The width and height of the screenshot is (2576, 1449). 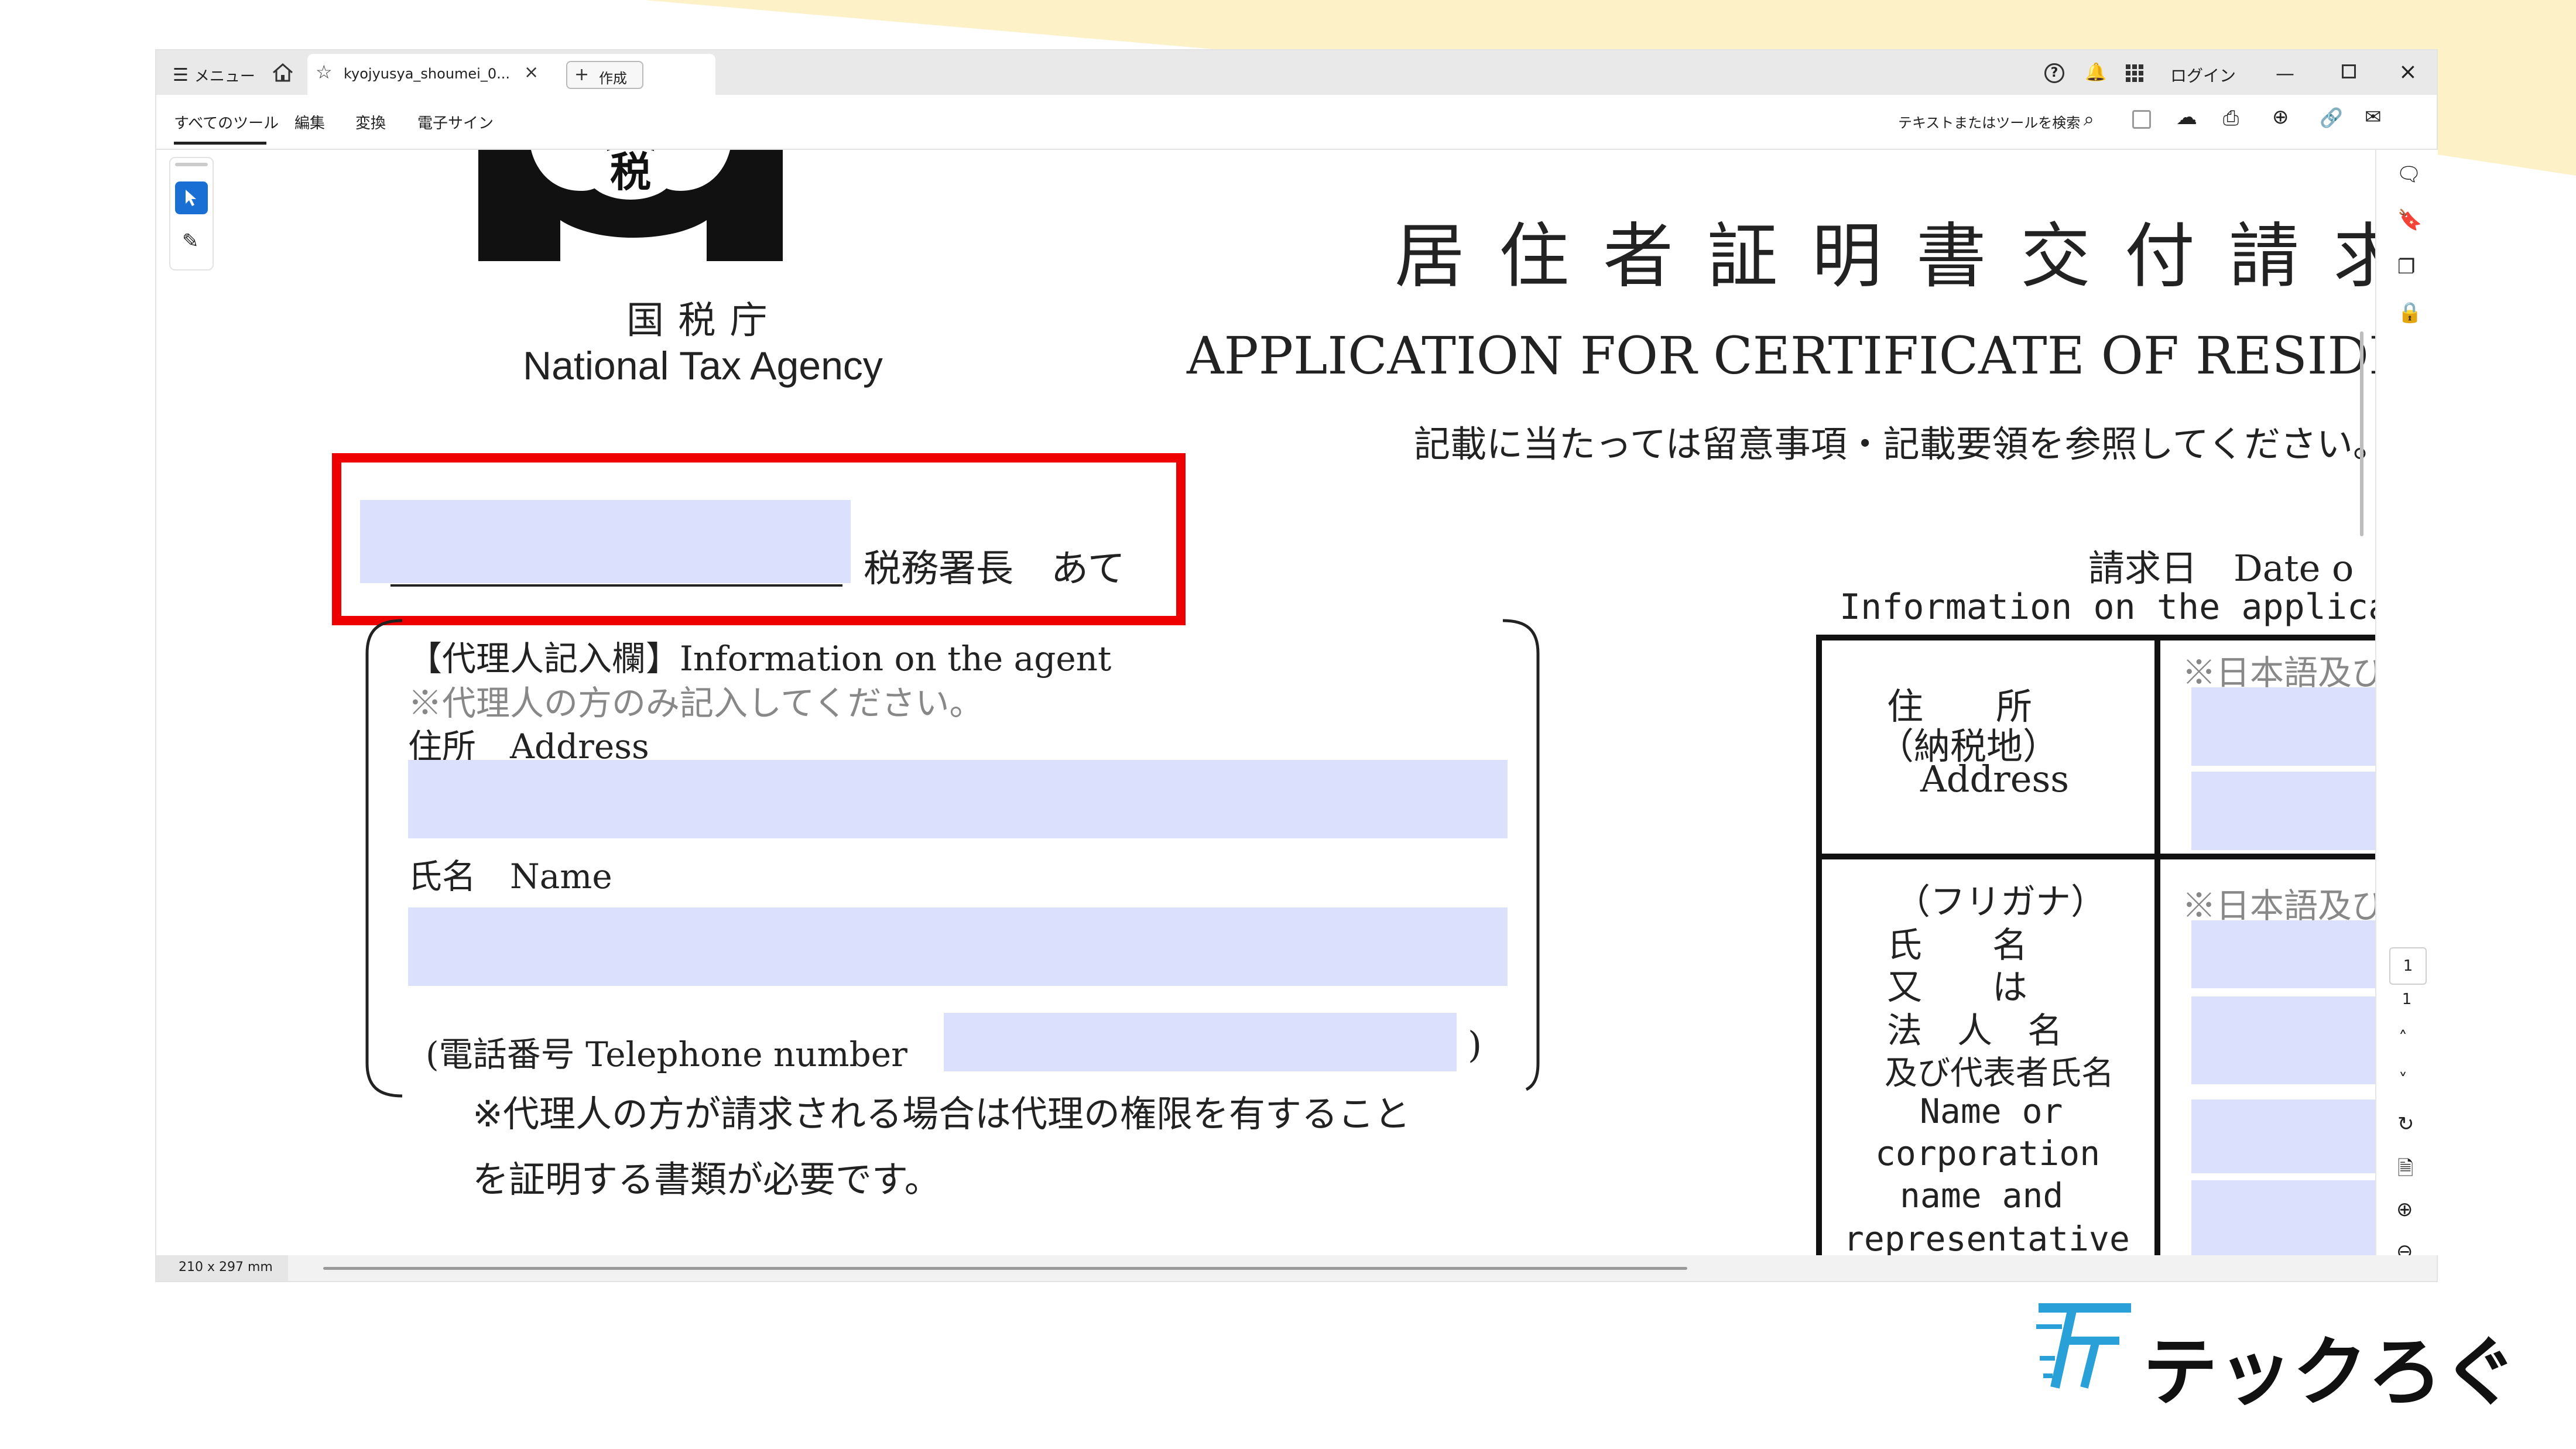 What do you see at coordinates (2095, 72) in the screenshot?
I see `bell-icon: 🔔` at bounding box center [2095, 72].